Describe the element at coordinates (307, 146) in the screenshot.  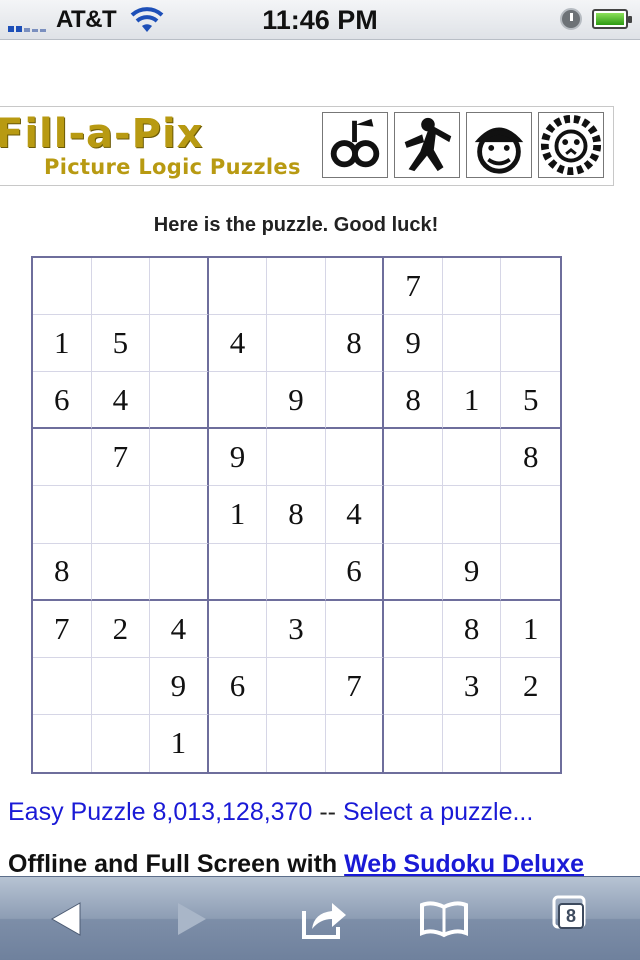
I see `fill-a-pix-banner: Fill-a-Pix Picture Logic Puzzles` at that location.